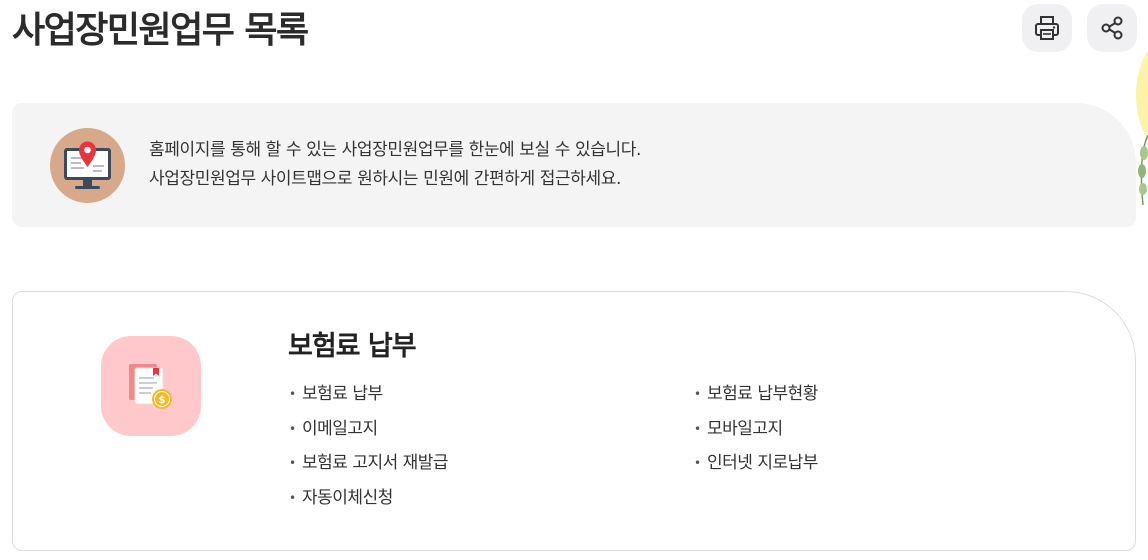  What do you see at coordinates (745, 429) in the screenshot?
I see `link-label: 모바일고지` at bounding box center [745, 429].